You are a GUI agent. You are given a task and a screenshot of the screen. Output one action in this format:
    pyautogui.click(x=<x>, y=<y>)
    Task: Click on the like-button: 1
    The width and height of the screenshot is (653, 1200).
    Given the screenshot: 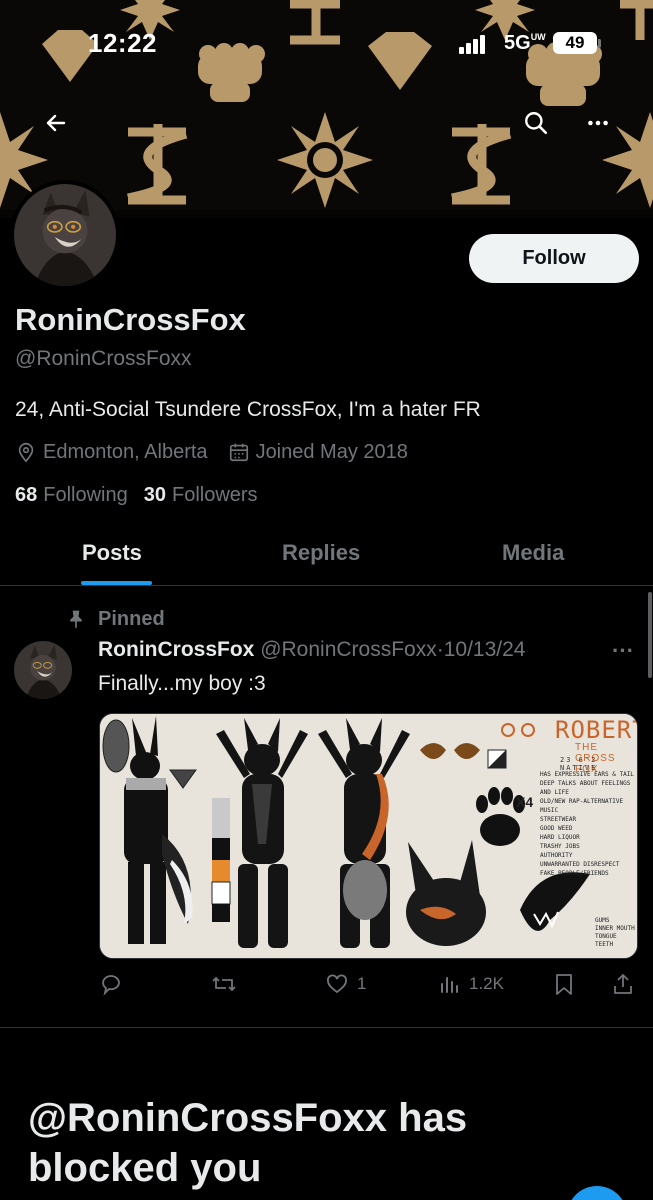 What is the action you would take?
    pyautogui.click(x=345, y=984)
    